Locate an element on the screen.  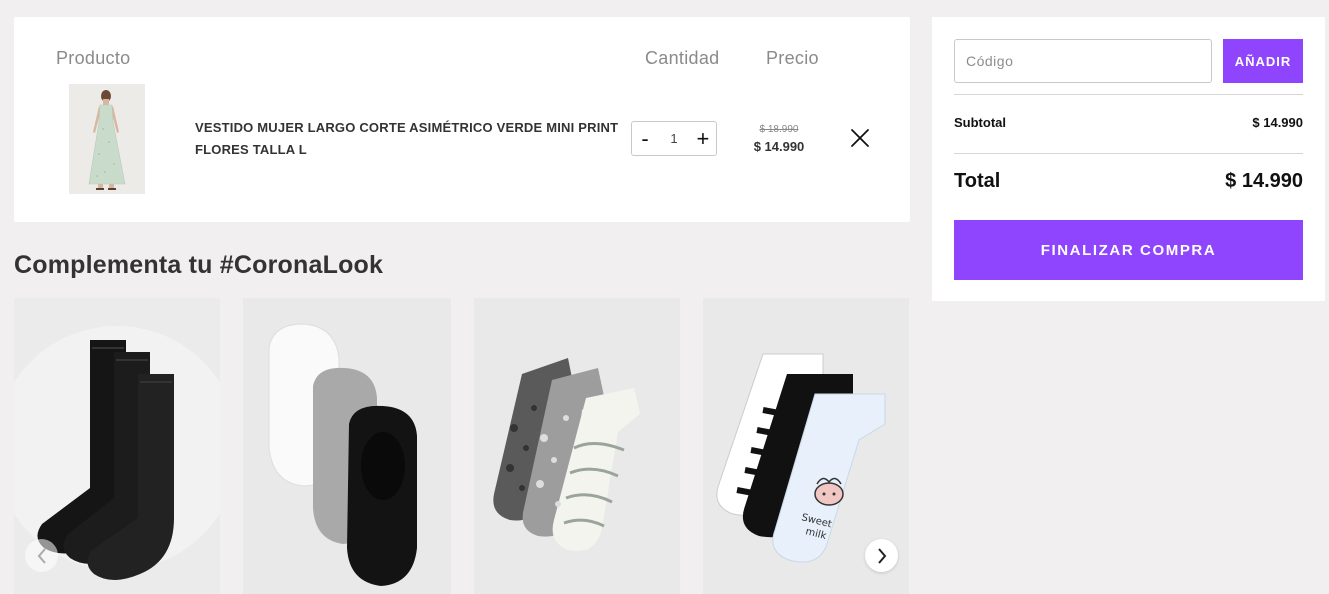
checkout-button: FINALIZAR COMPRA is located at coordinates (1128, 250).